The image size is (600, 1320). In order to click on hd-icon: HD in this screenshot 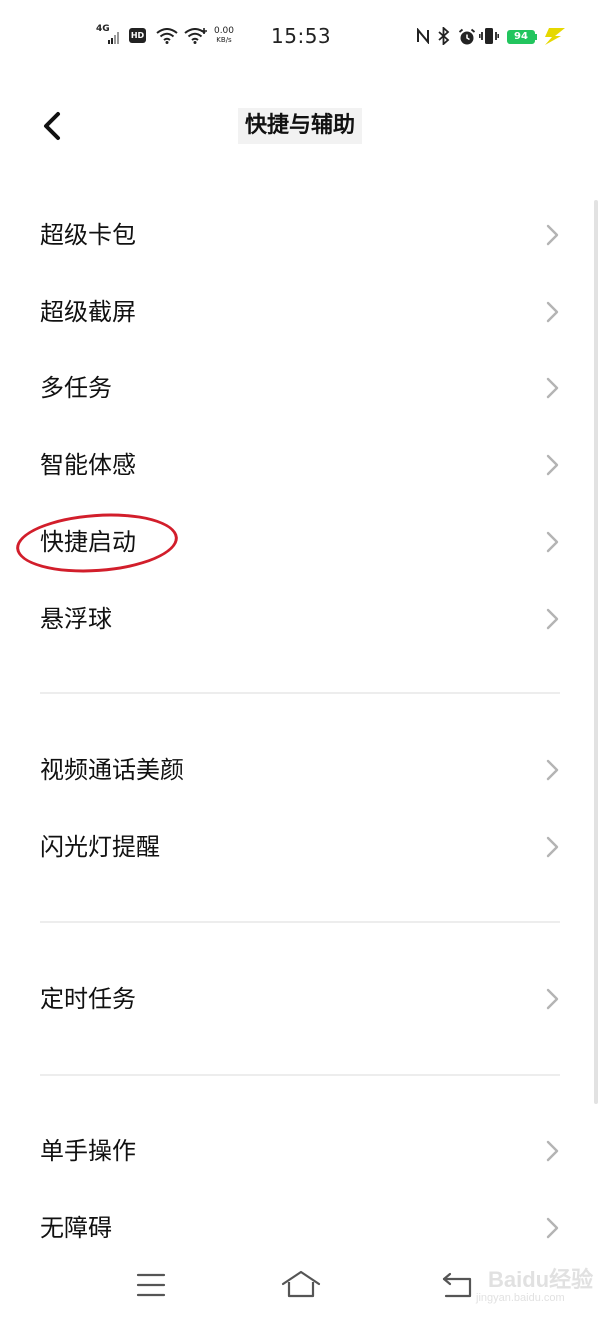, I will do `click(137, 35)`.